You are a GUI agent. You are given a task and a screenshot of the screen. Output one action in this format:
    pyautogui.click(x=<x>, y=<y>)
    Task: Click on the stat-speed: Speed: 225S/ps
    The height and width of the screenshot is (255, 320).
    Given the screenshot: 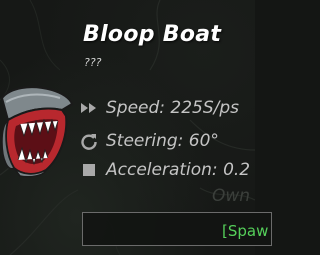 What is the action you would take?
    pyautogui.click(x=159, y=108)
    